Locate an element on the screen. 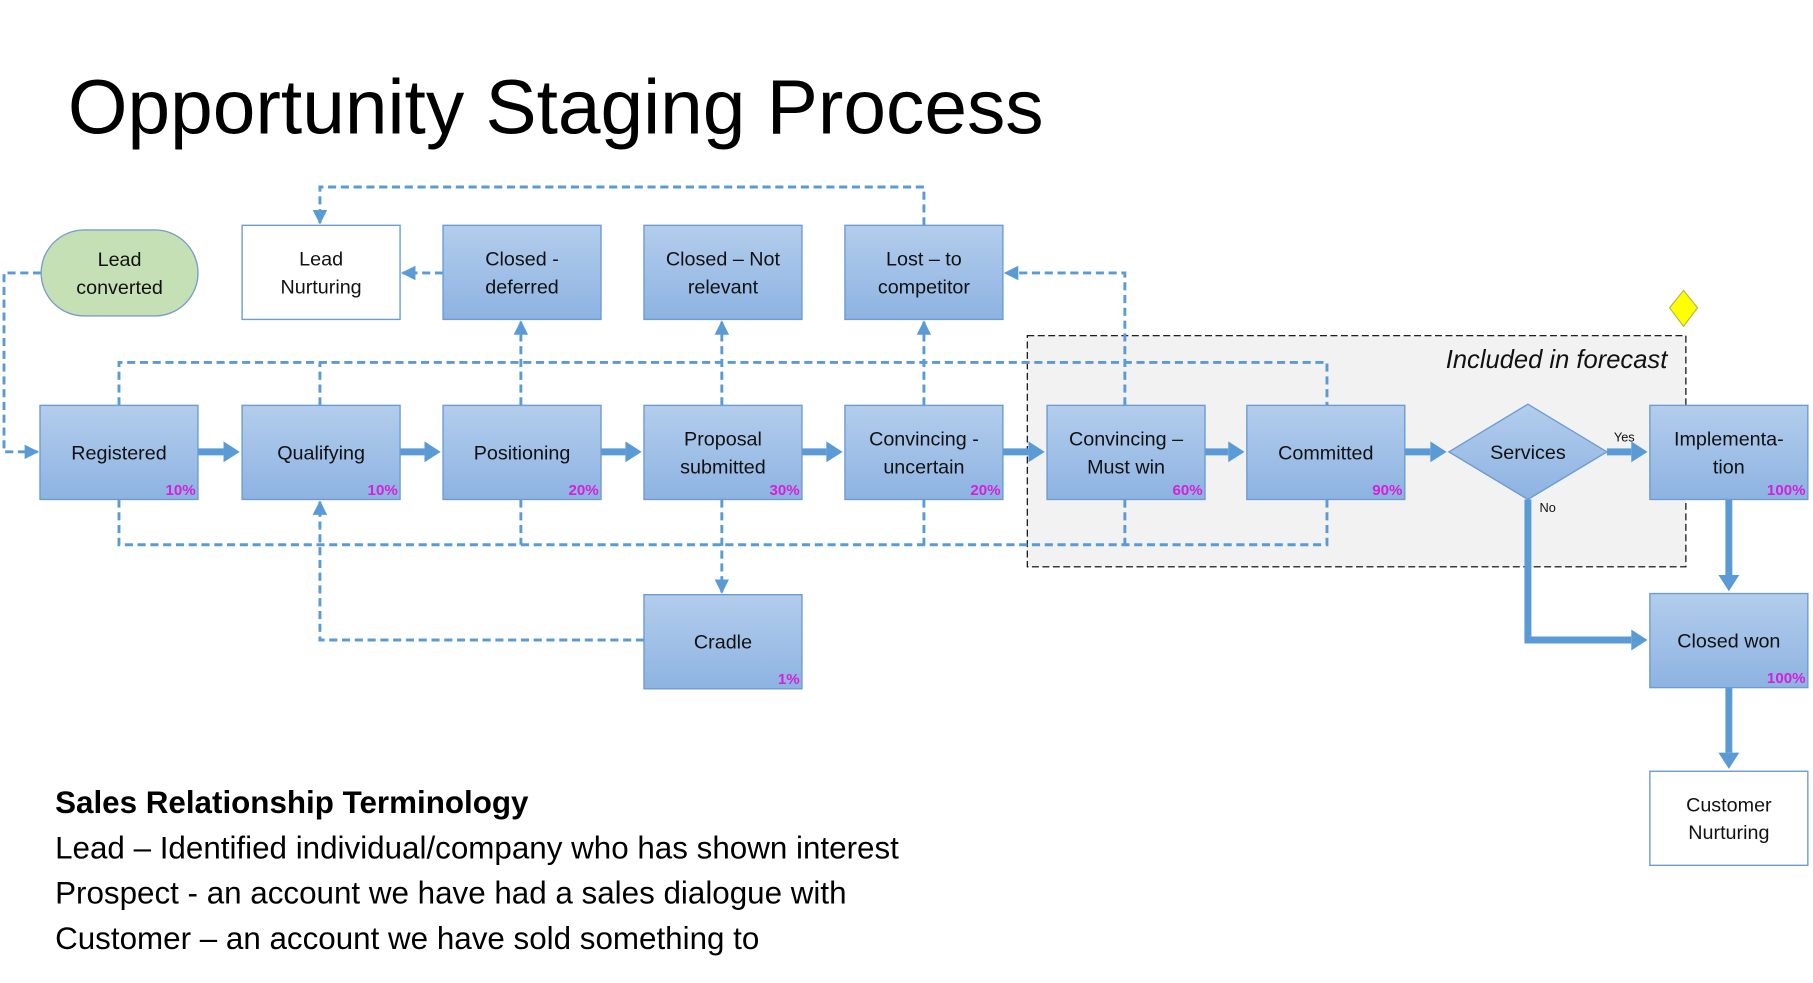 The image size is (1813, 983). node-lead-converted: Lead converted is located at coordinates (119, 273).